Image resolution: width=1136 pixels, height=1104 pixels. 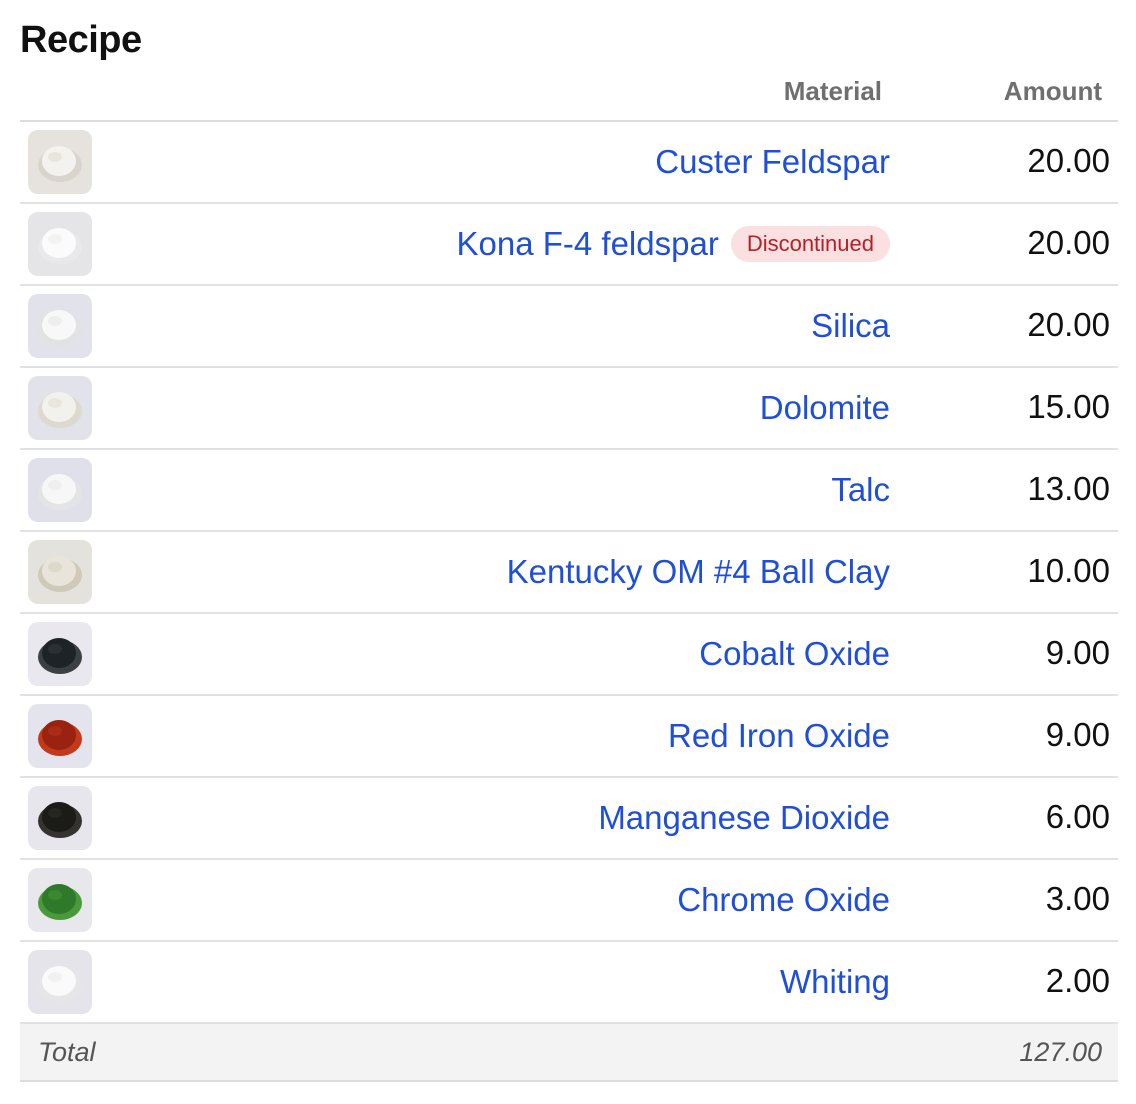 What do you see at coordinates (60, 654) in the screenshot?
I see `cobalt-oxide-powder-icon` at bounding box center [60, 654].